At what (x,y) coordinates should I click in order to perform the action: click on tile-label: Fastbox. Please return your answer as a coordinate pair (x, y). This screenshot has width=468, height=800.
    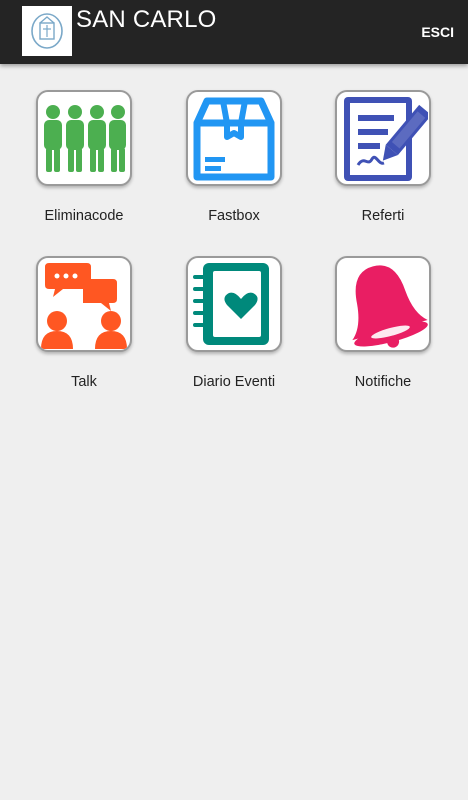
    Looking at the image, I should click on (234, 216).